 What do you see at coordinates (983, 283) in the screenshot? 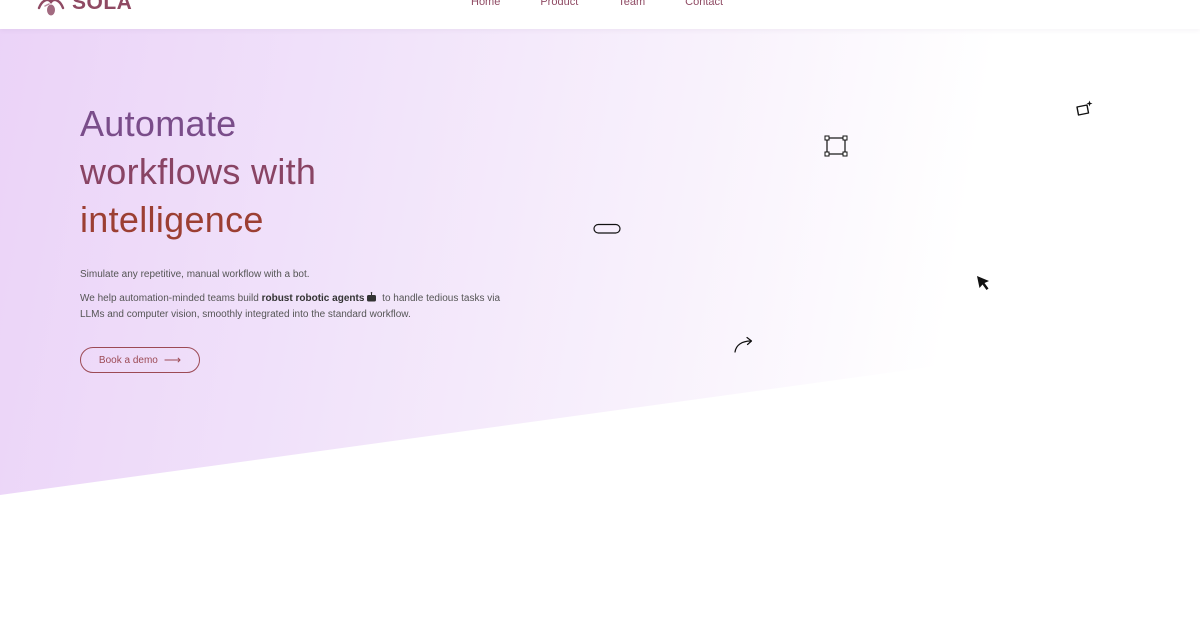
I see `cursor-pointer-icon` at bounding box center [983, 283].